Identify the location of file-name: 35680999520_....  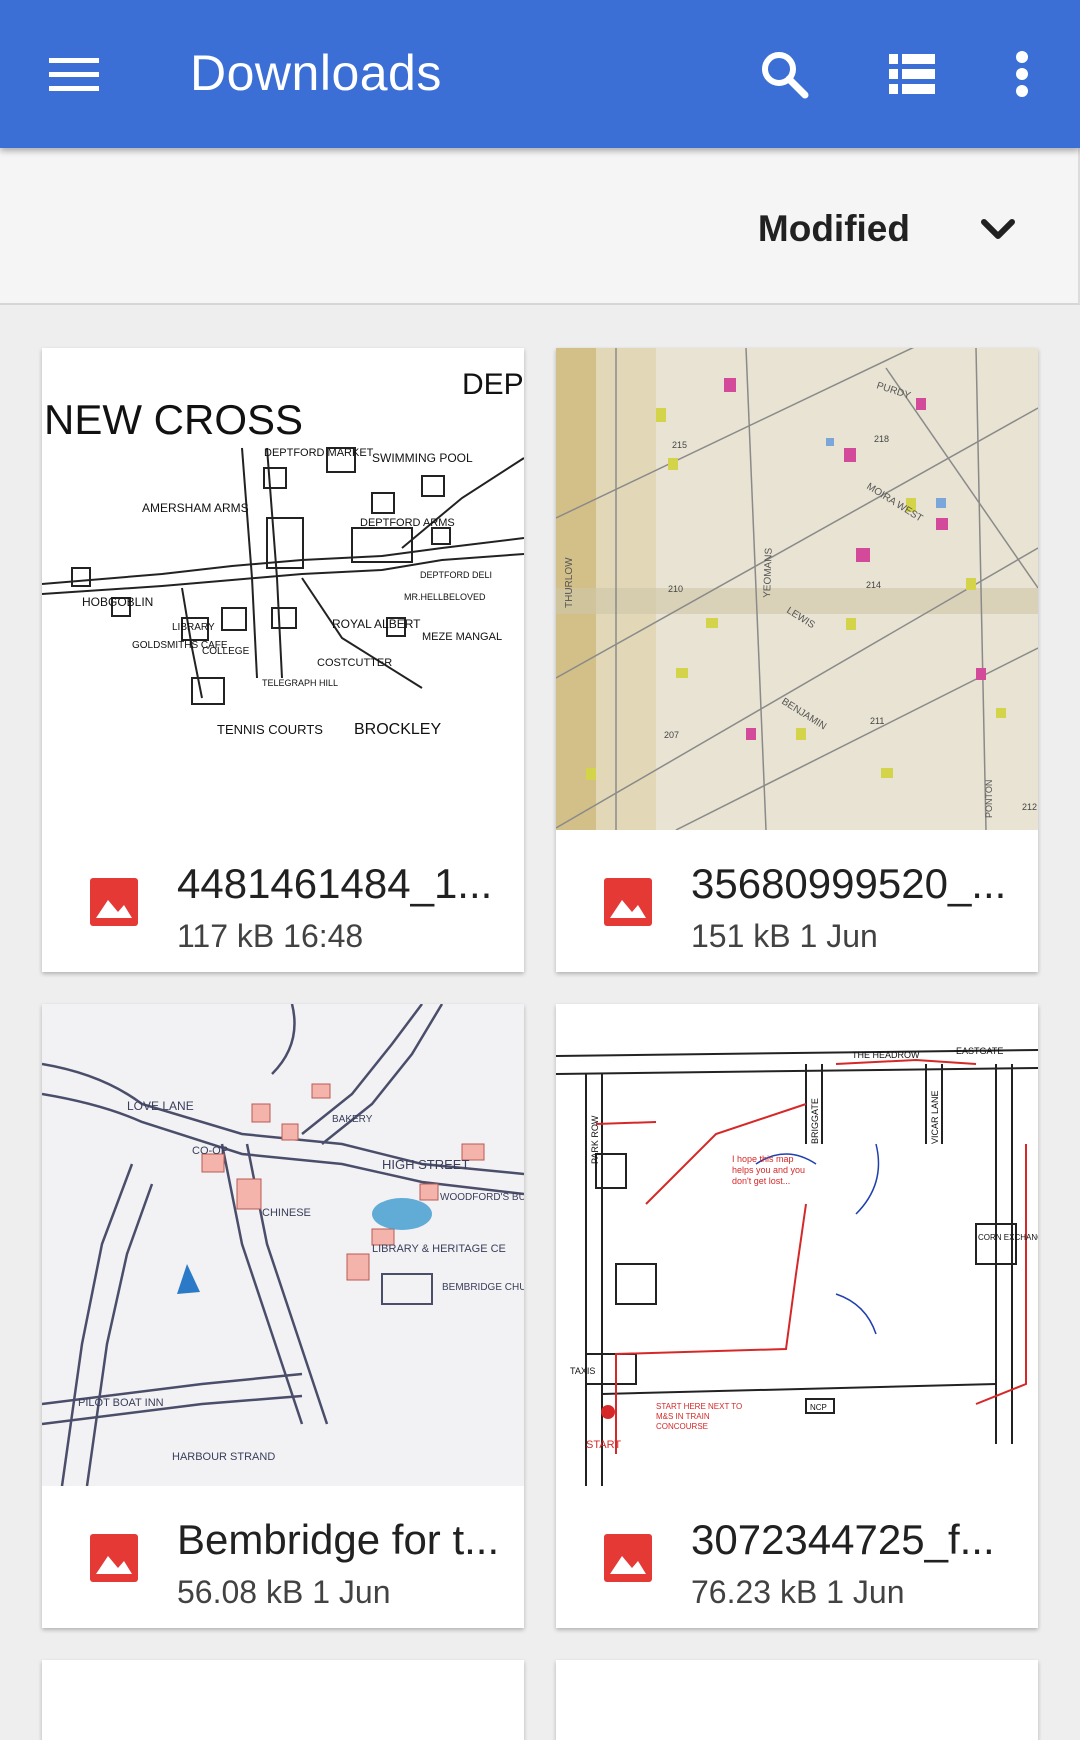
(849, 883).